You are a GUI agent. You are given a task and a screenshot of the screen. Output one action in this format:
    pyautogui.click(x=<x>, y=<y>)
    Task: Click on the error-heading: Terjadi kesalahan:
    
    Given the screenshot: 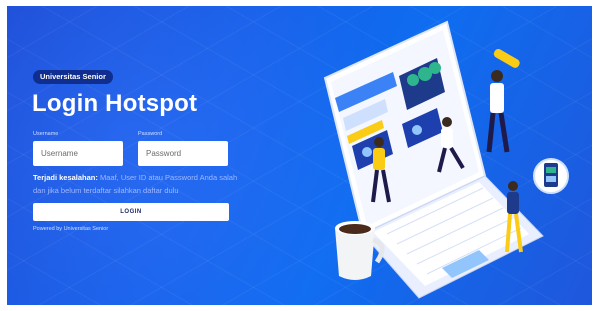 What is the action you would take?
    pyautogui.click(x=65, y=177)
    